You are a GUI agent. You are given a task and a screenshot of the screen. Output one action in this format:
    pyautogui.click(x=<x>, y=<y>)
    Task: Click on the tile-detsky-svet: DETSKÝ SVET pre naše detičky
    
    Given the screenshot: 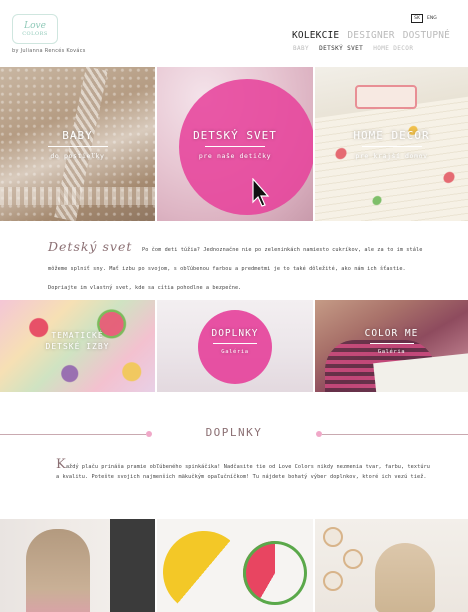 What is the action you would take?
    pyautogui.click(x=235, y=144)
    